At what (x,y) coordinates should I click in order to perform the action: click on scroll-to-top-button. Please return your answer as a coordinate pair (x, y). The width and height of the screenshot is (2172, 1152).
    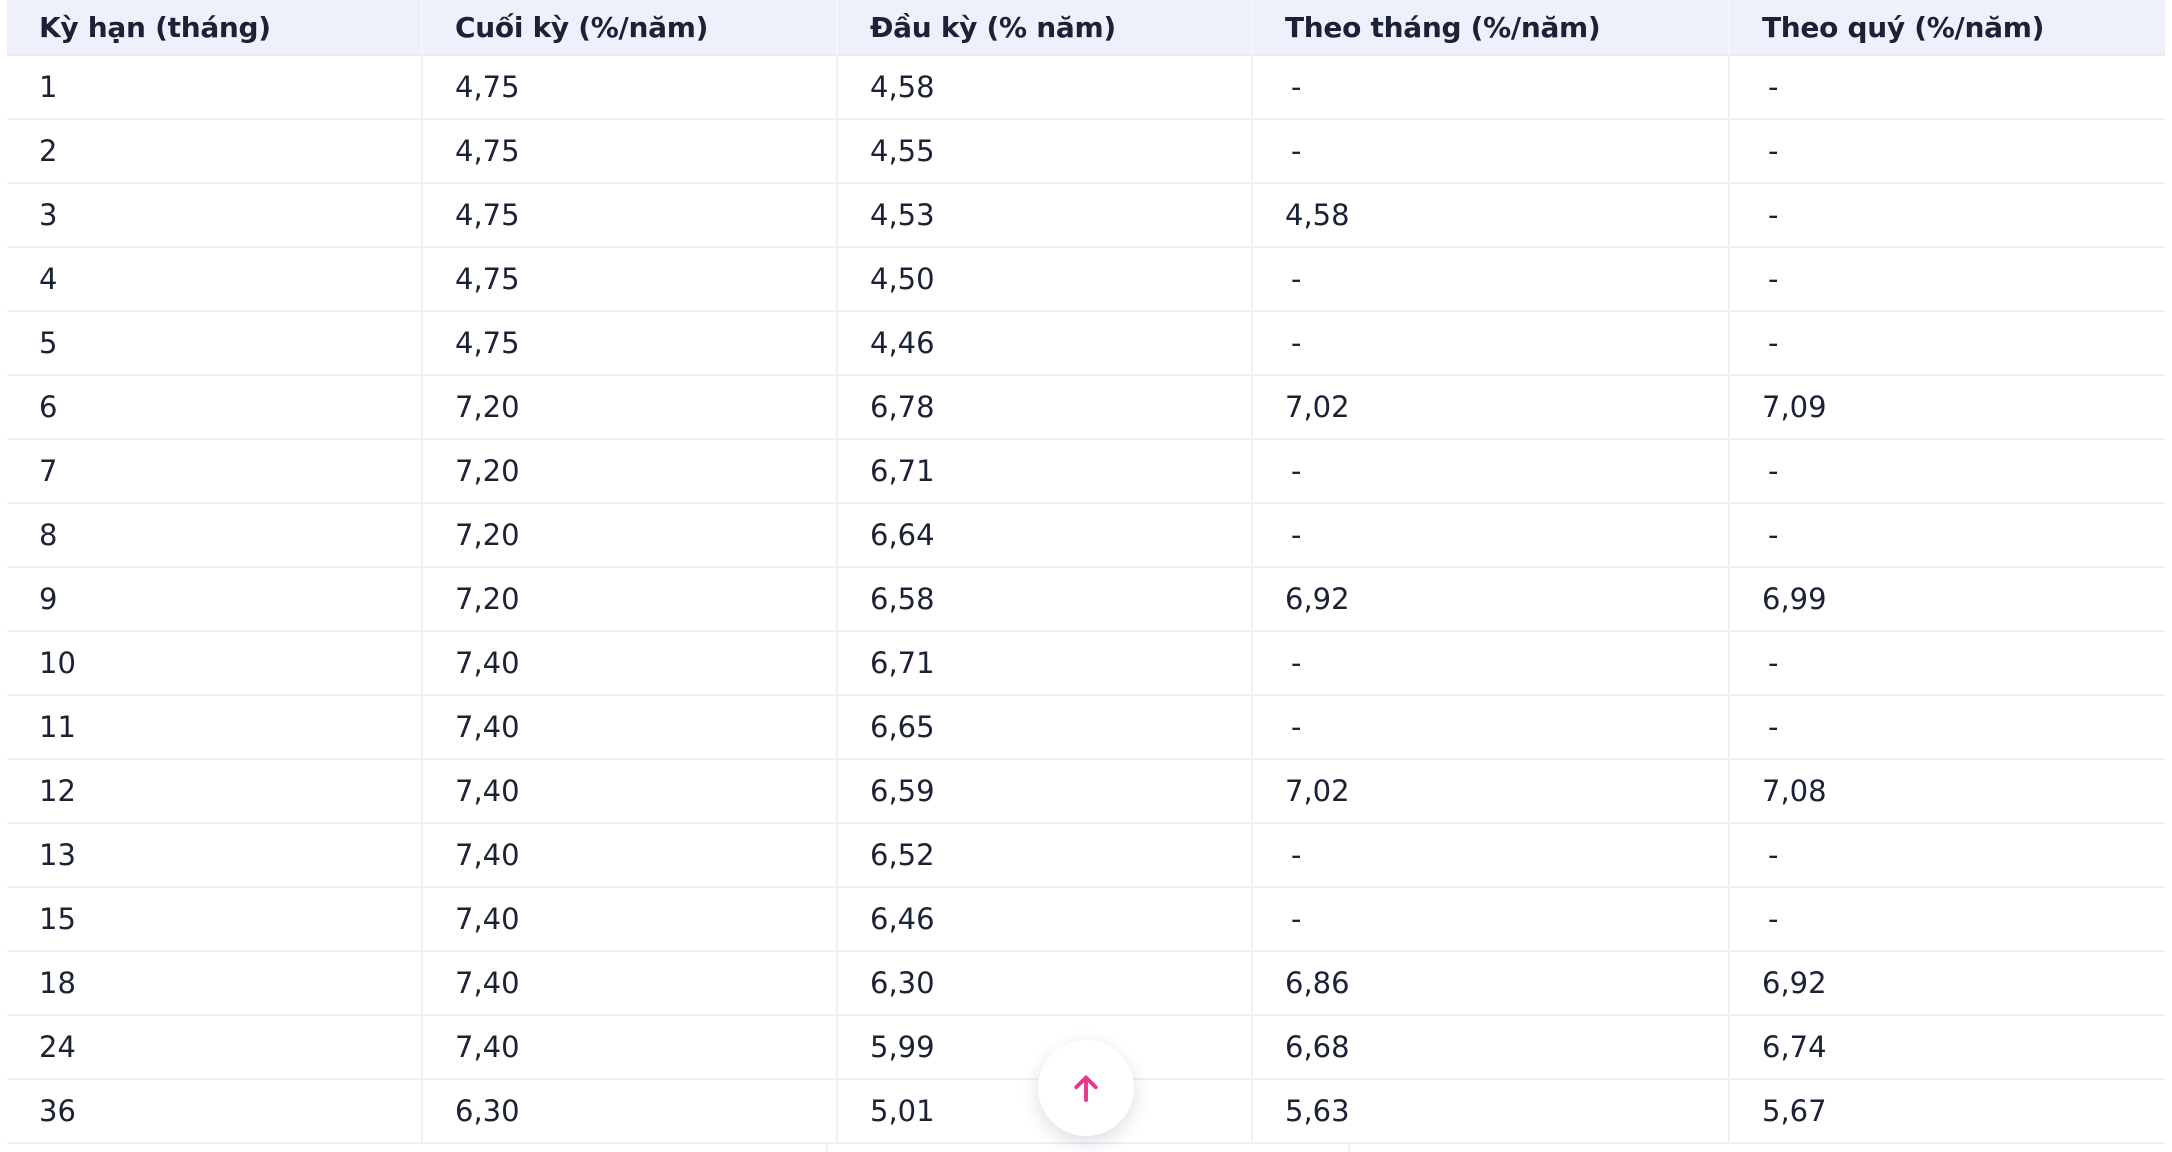
    Looking at the image, I should click on (1086, 1088).